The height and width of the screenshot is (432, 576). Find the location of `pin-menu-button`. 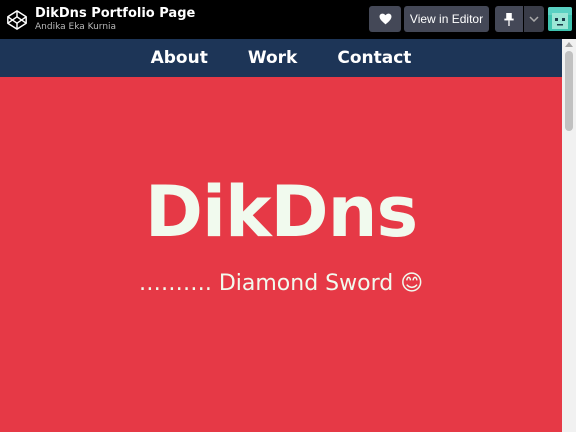

pin-menu-button is located at coordinates (534, 19).